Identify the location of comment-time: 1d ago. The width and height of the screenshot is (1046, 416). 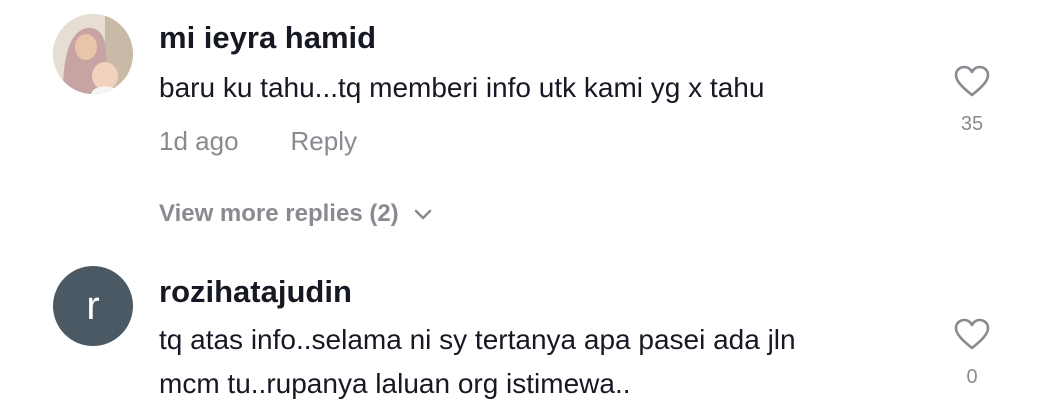
(199, 141).